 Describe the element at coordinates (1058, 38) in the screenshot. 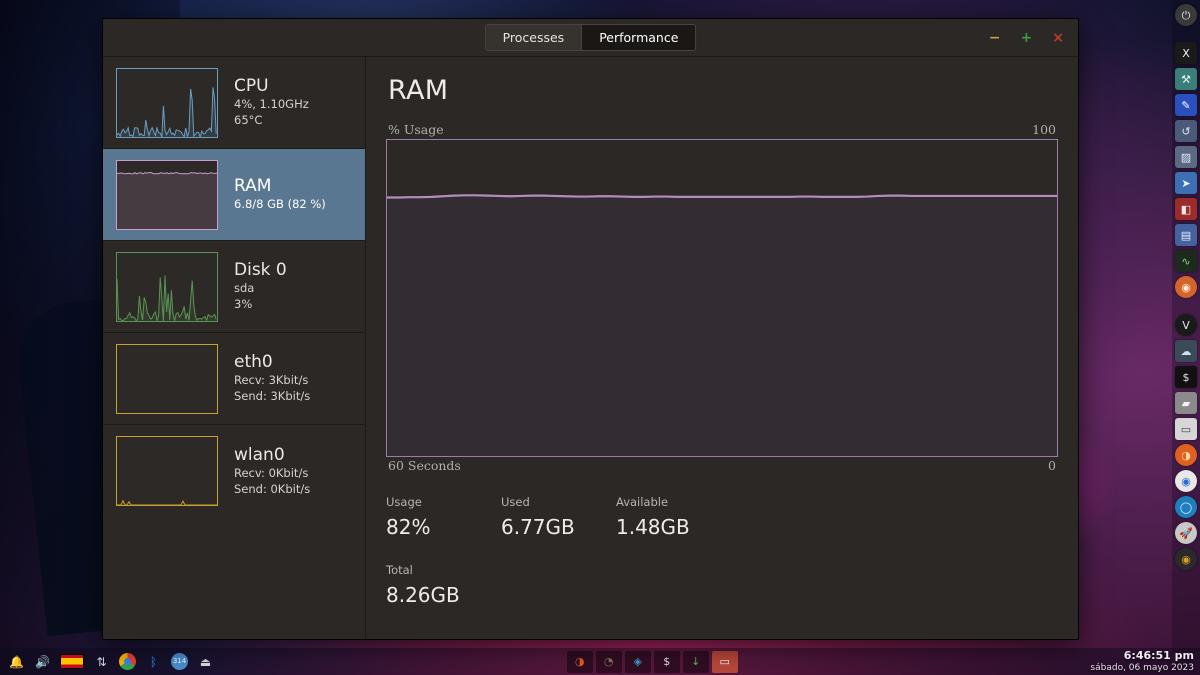

I see `close-button: ×` at that location.